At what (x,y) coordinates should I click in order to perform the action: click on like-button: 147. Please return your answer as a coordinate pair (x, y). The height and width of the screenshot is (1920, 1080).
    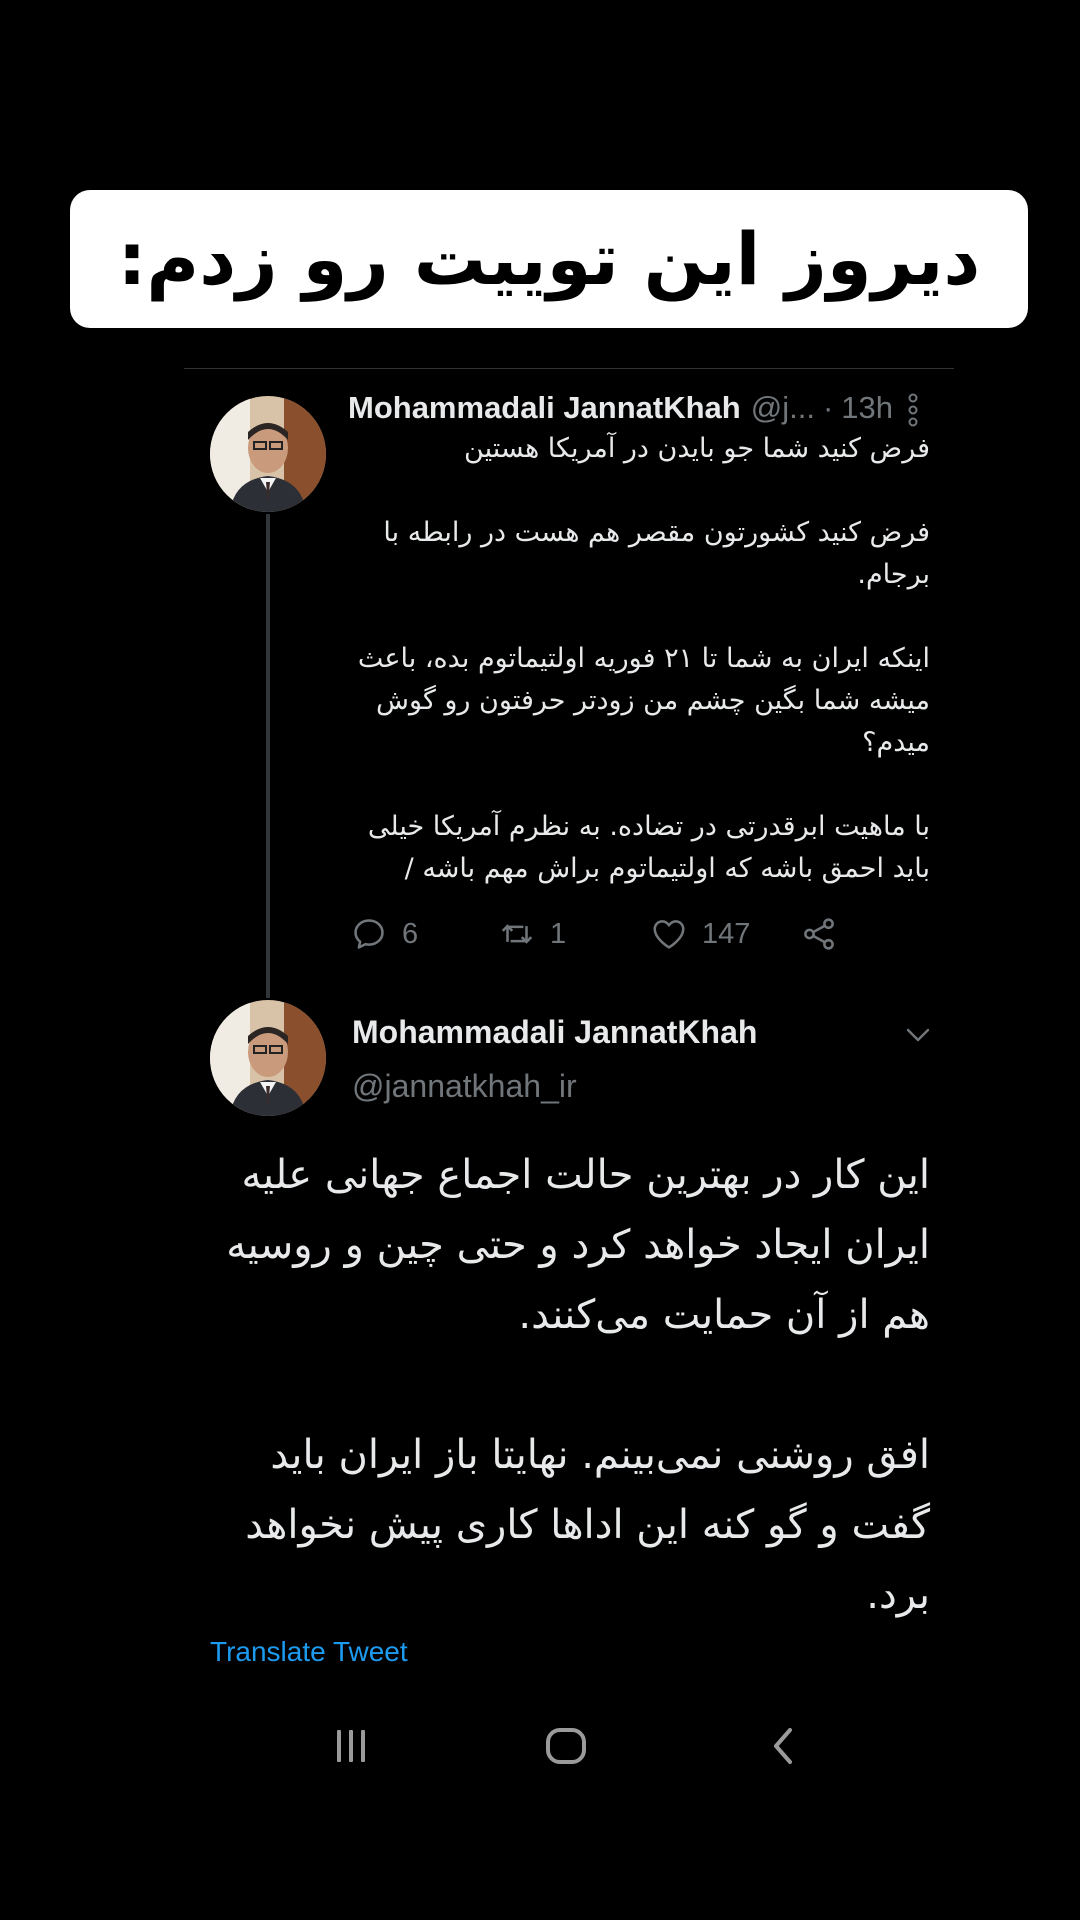
    Looking at the image, I should click on (700, 934).